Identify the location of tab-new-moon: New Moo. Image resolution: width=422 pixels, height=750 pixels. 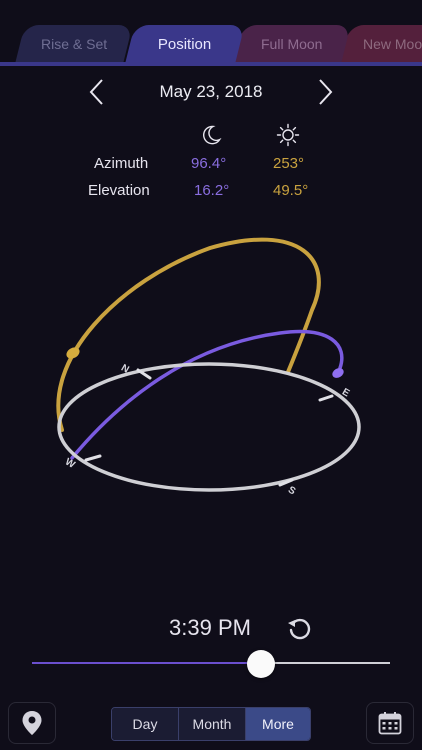
(381, 44).